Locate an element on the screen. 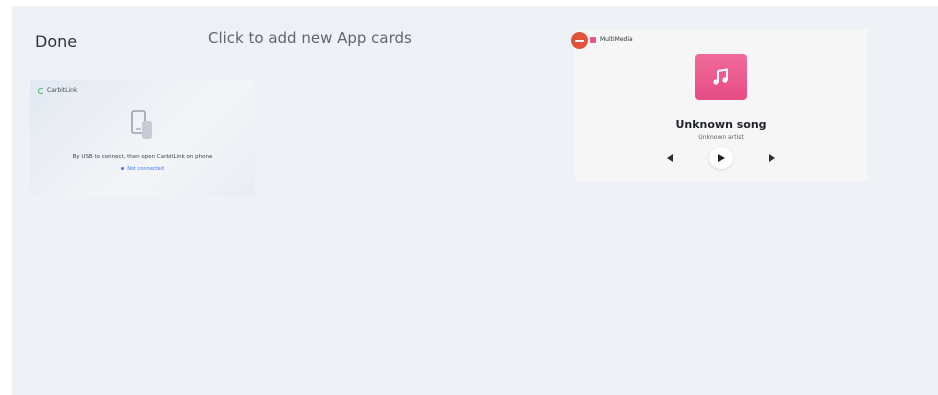 The height and width of the screenshot is (395, 938). multimedia-title: MultiMedia is located at coordinates (616, 39).